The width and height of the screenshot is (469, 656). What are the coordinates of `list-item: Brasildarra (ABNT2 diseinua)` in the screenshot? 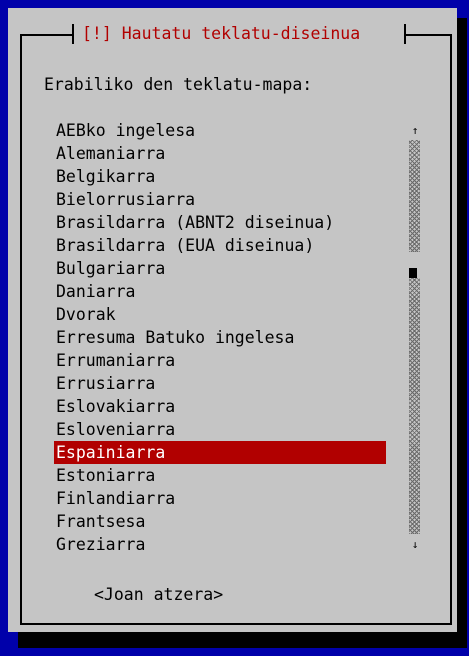 It's located at (220, 222).